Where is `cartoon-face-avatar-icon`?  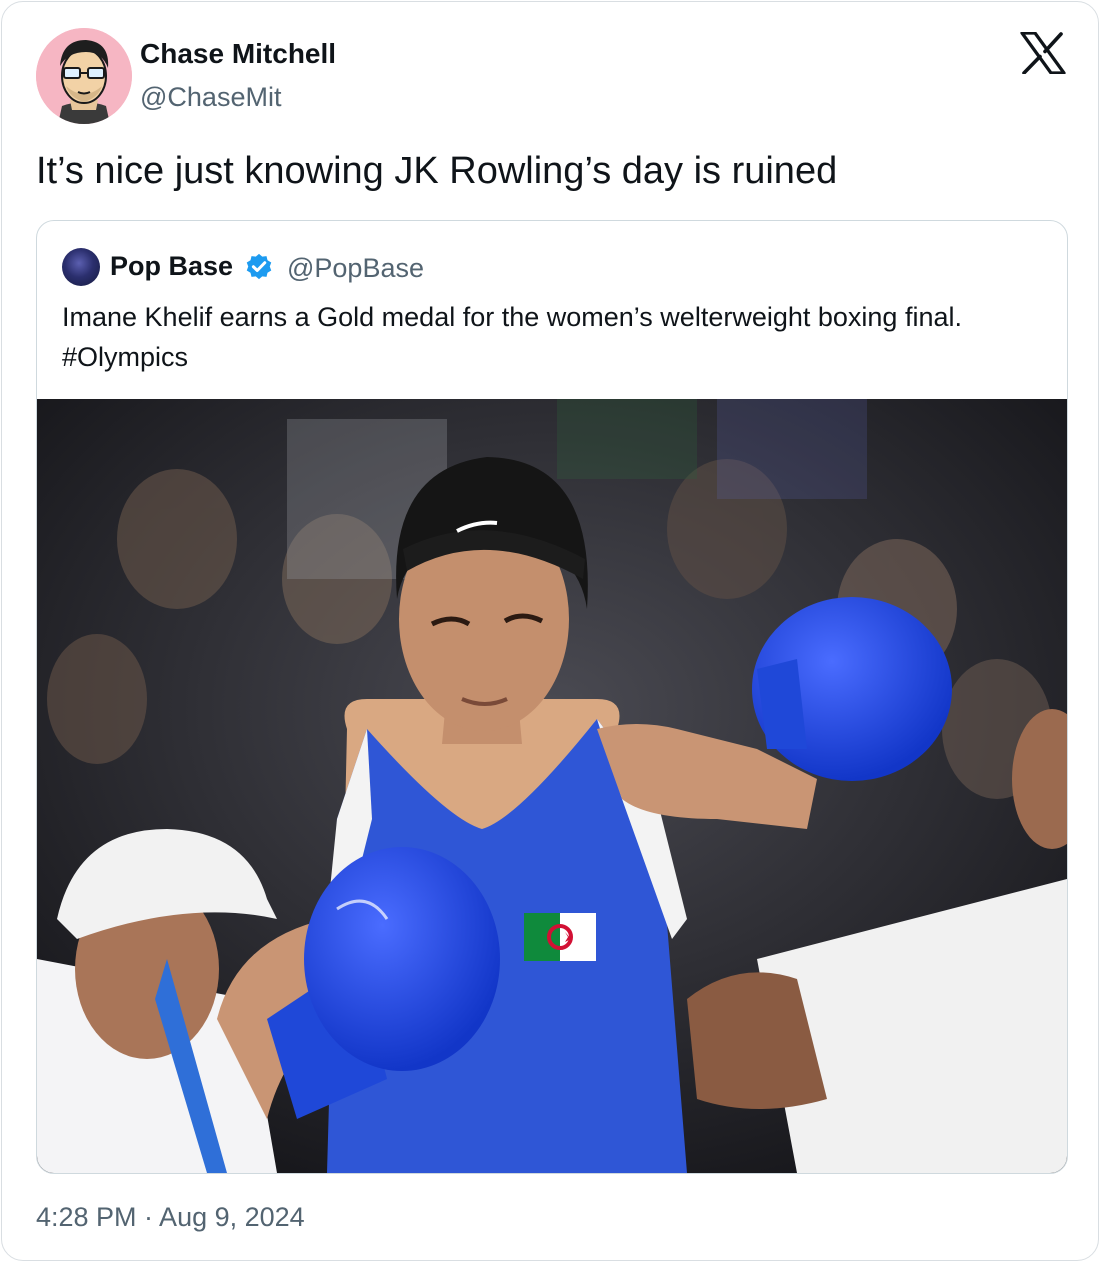
cartoon-face-avatar-icon is located at coordinates (84, 76).